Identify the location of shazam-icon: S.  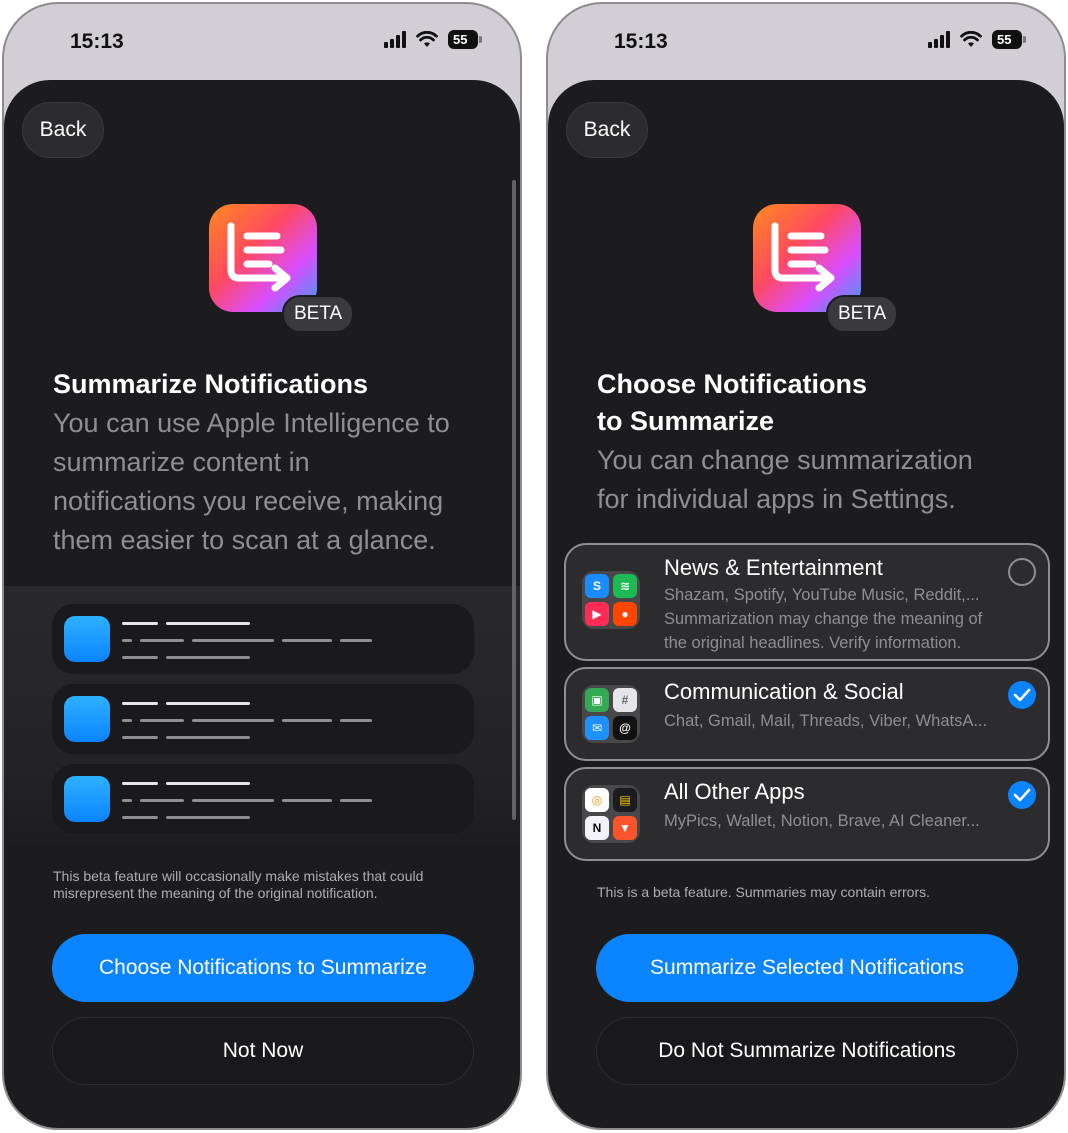
(597, 586).